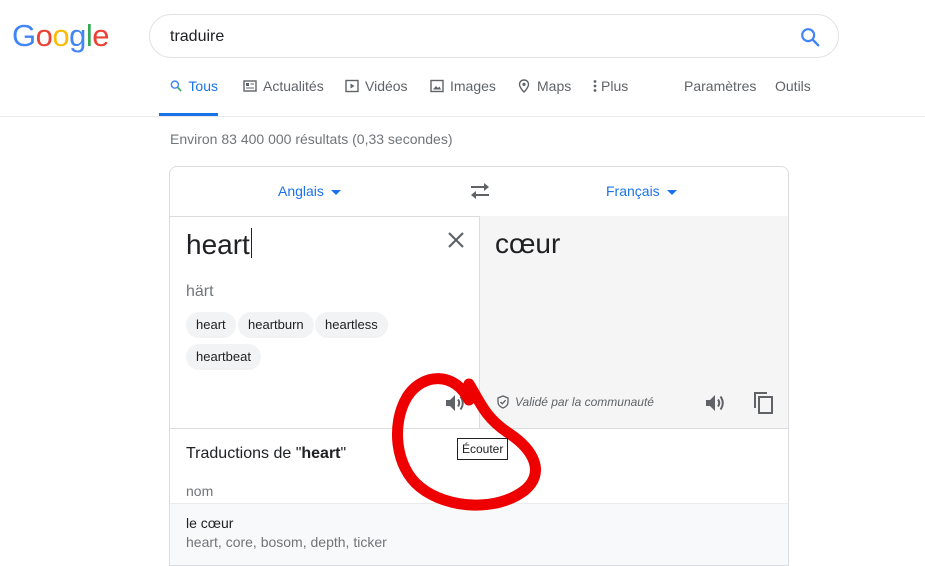  Describe the element at coordinates (210, 523) in the screenshot. I see `entry-translation: le cœur` at that location.